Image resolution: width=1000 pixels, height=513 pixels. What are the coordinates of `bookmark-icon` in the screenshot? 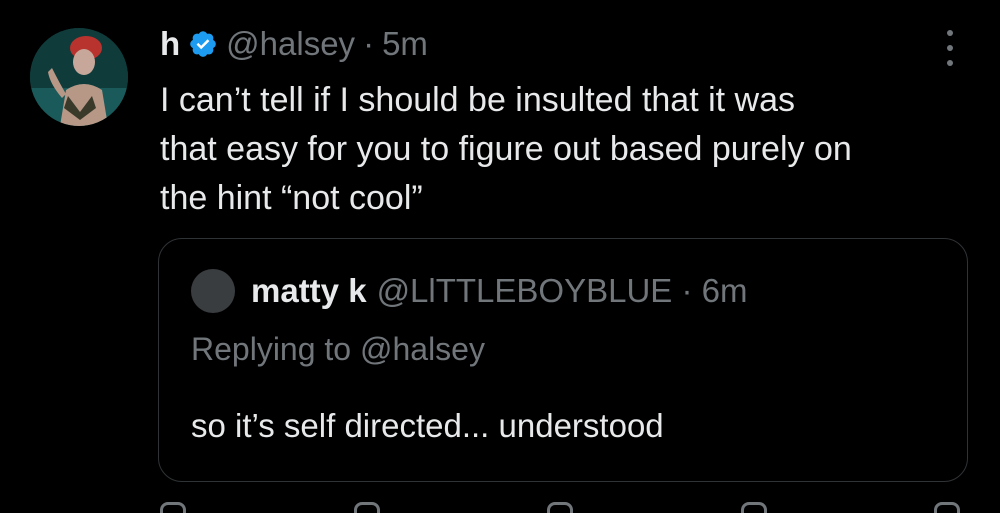 It's located at (947, 507).